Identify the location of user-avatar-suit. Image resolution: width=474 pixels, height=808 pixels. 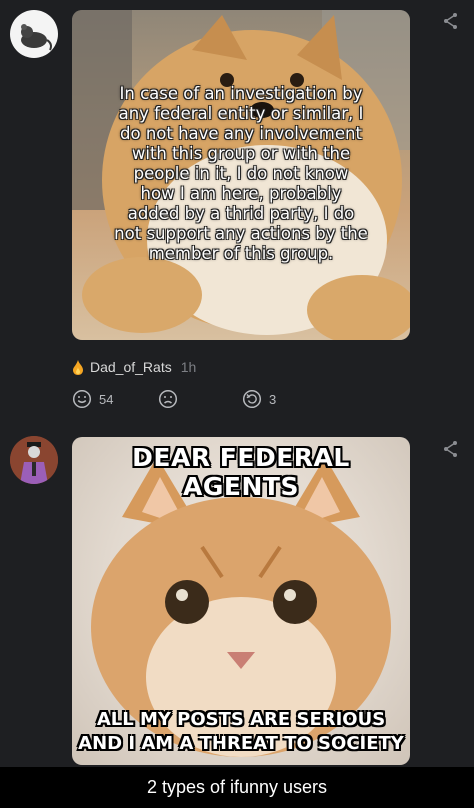
(34, 460).